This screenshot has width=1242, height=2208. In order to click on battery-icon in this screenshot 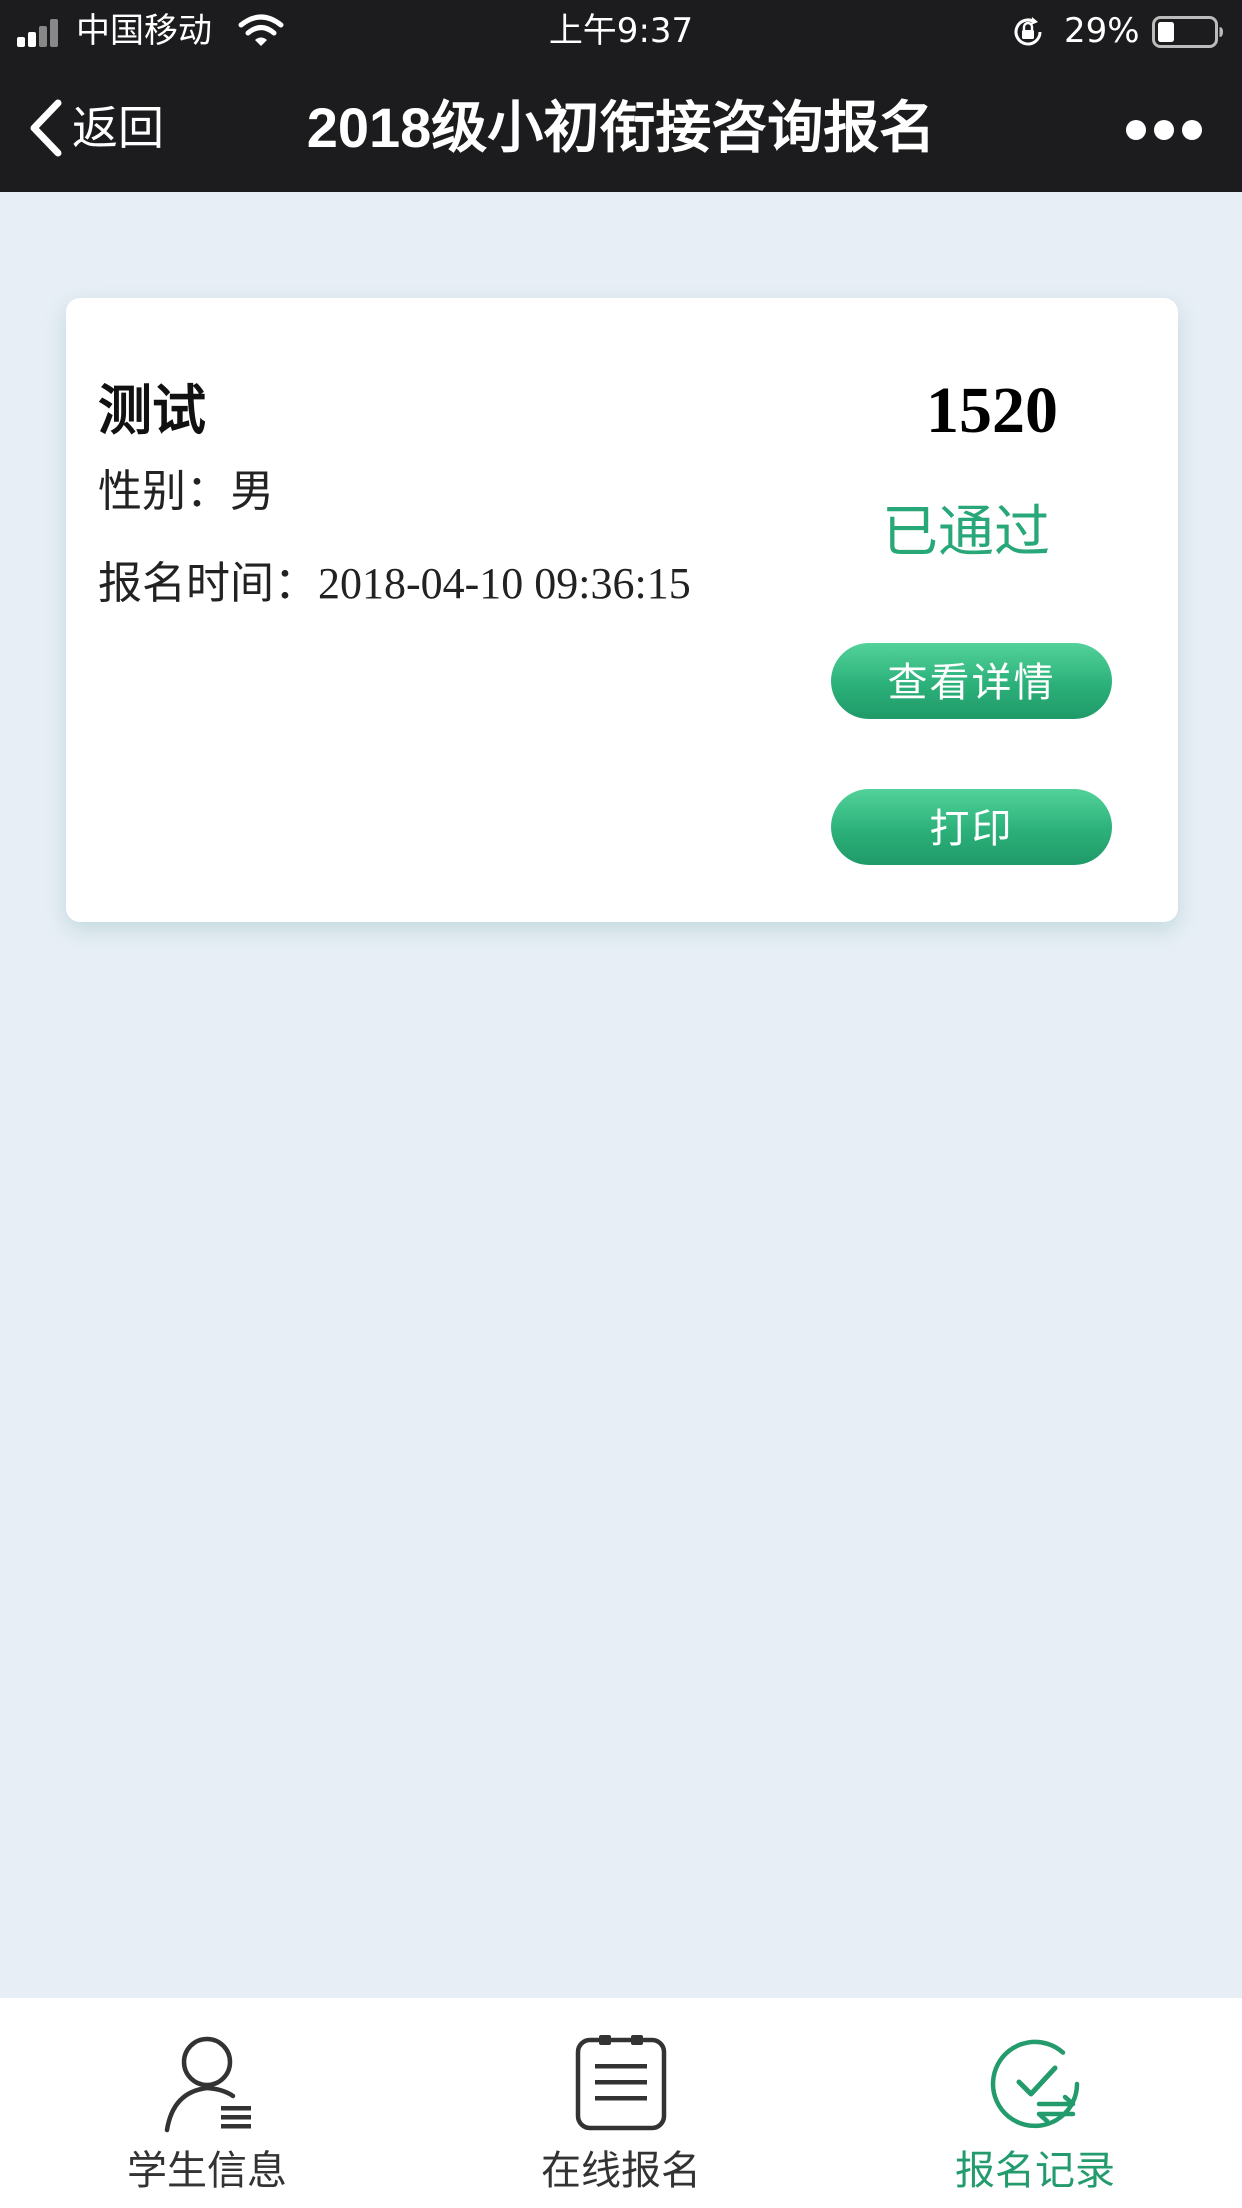, I will do `click(1187, 32)`.